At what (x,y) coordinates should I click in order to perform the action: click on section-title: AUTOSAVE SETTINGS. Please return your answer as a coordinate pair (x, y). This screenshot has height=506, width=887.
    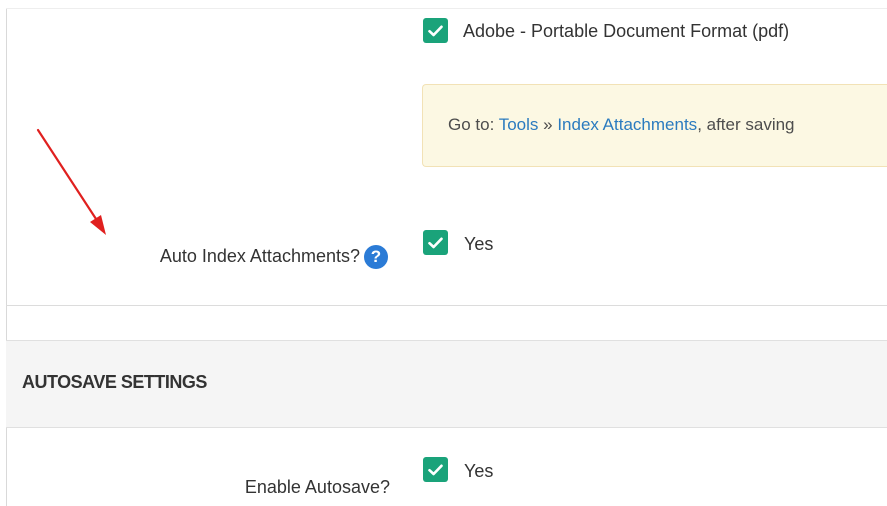
    Looking at the image, I should click on (114, 382).